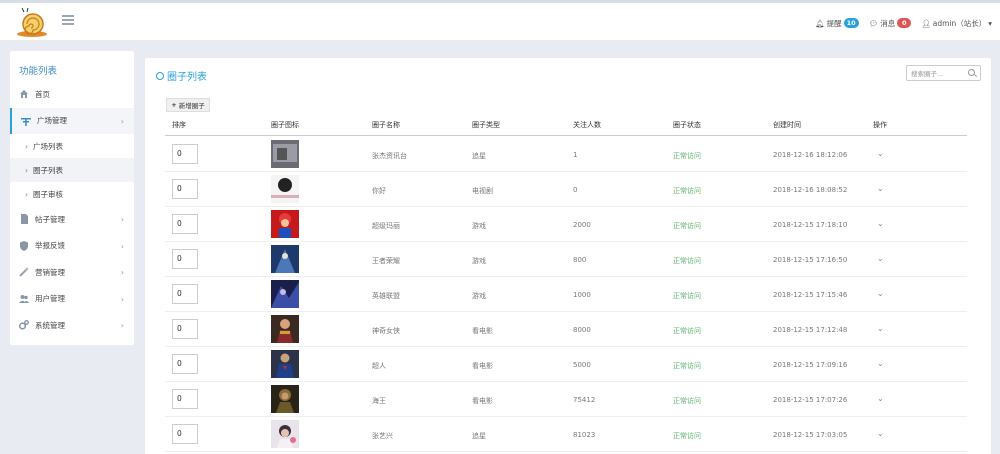 The image size is (1000, 454). I want to click on sidebar-item-label: 营销管理, so click(50, 272).